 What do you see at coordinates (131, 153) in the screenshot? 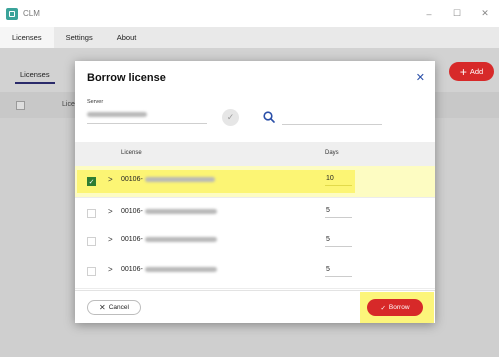
I see `license-column-label: License` at bounding box center [131, 153].